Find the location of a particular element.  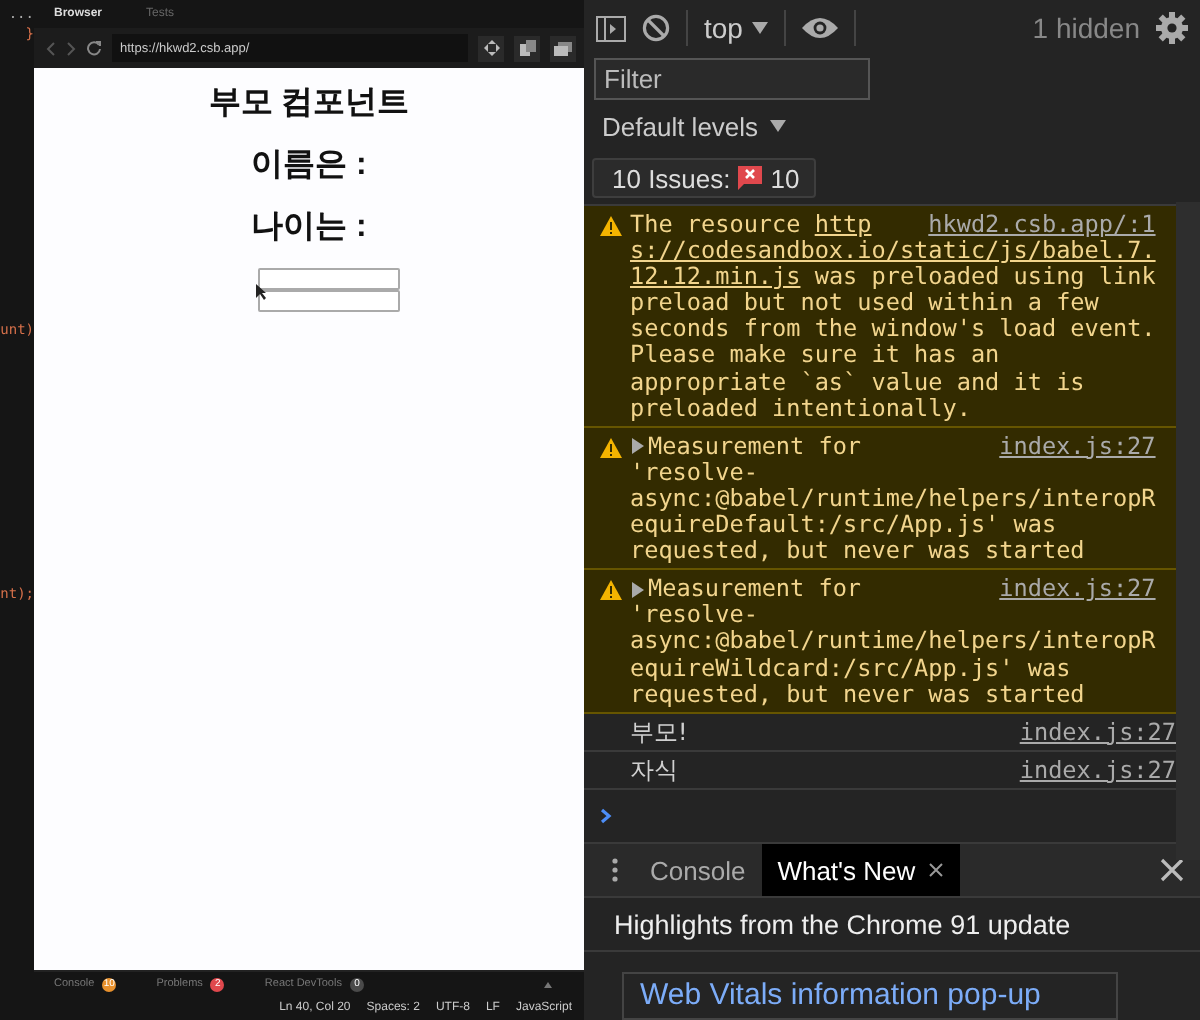

drawer-tab: Console is located at coordinates (698, 870).